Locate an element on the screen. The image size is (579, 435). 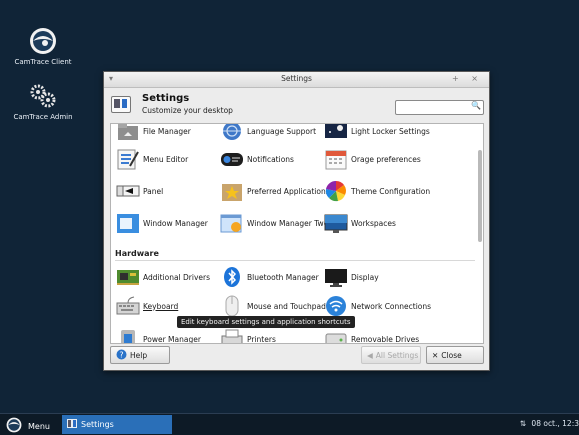
desktop-icon-camtrace-admin: CamTrace Admin is located at coordinates (43, 101).